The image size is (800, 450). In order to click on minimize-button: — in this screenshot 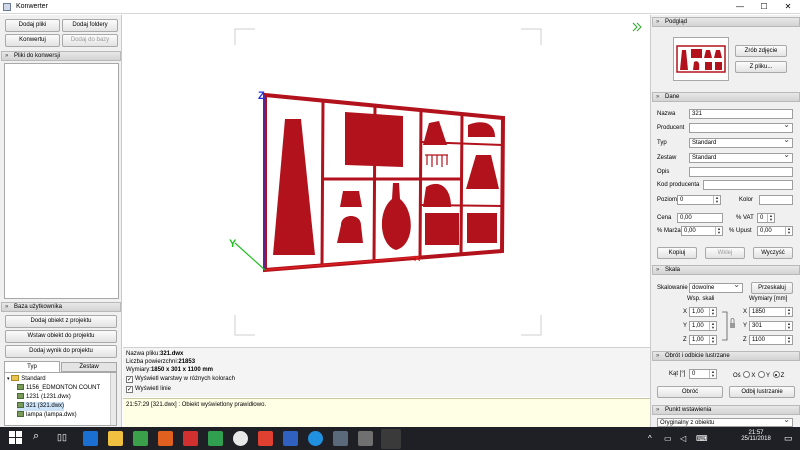, I will do `click(740, 7)`.